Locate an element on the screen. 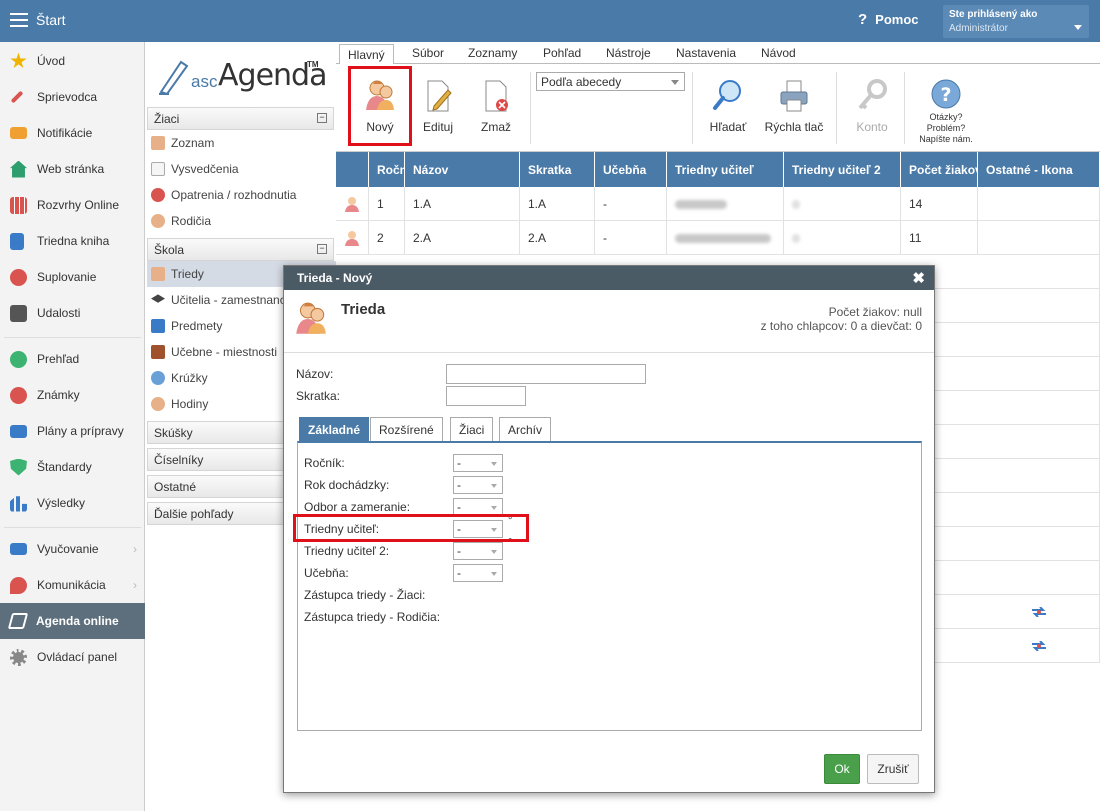  section-skola: Škola − is located at coordinates (240, 249).